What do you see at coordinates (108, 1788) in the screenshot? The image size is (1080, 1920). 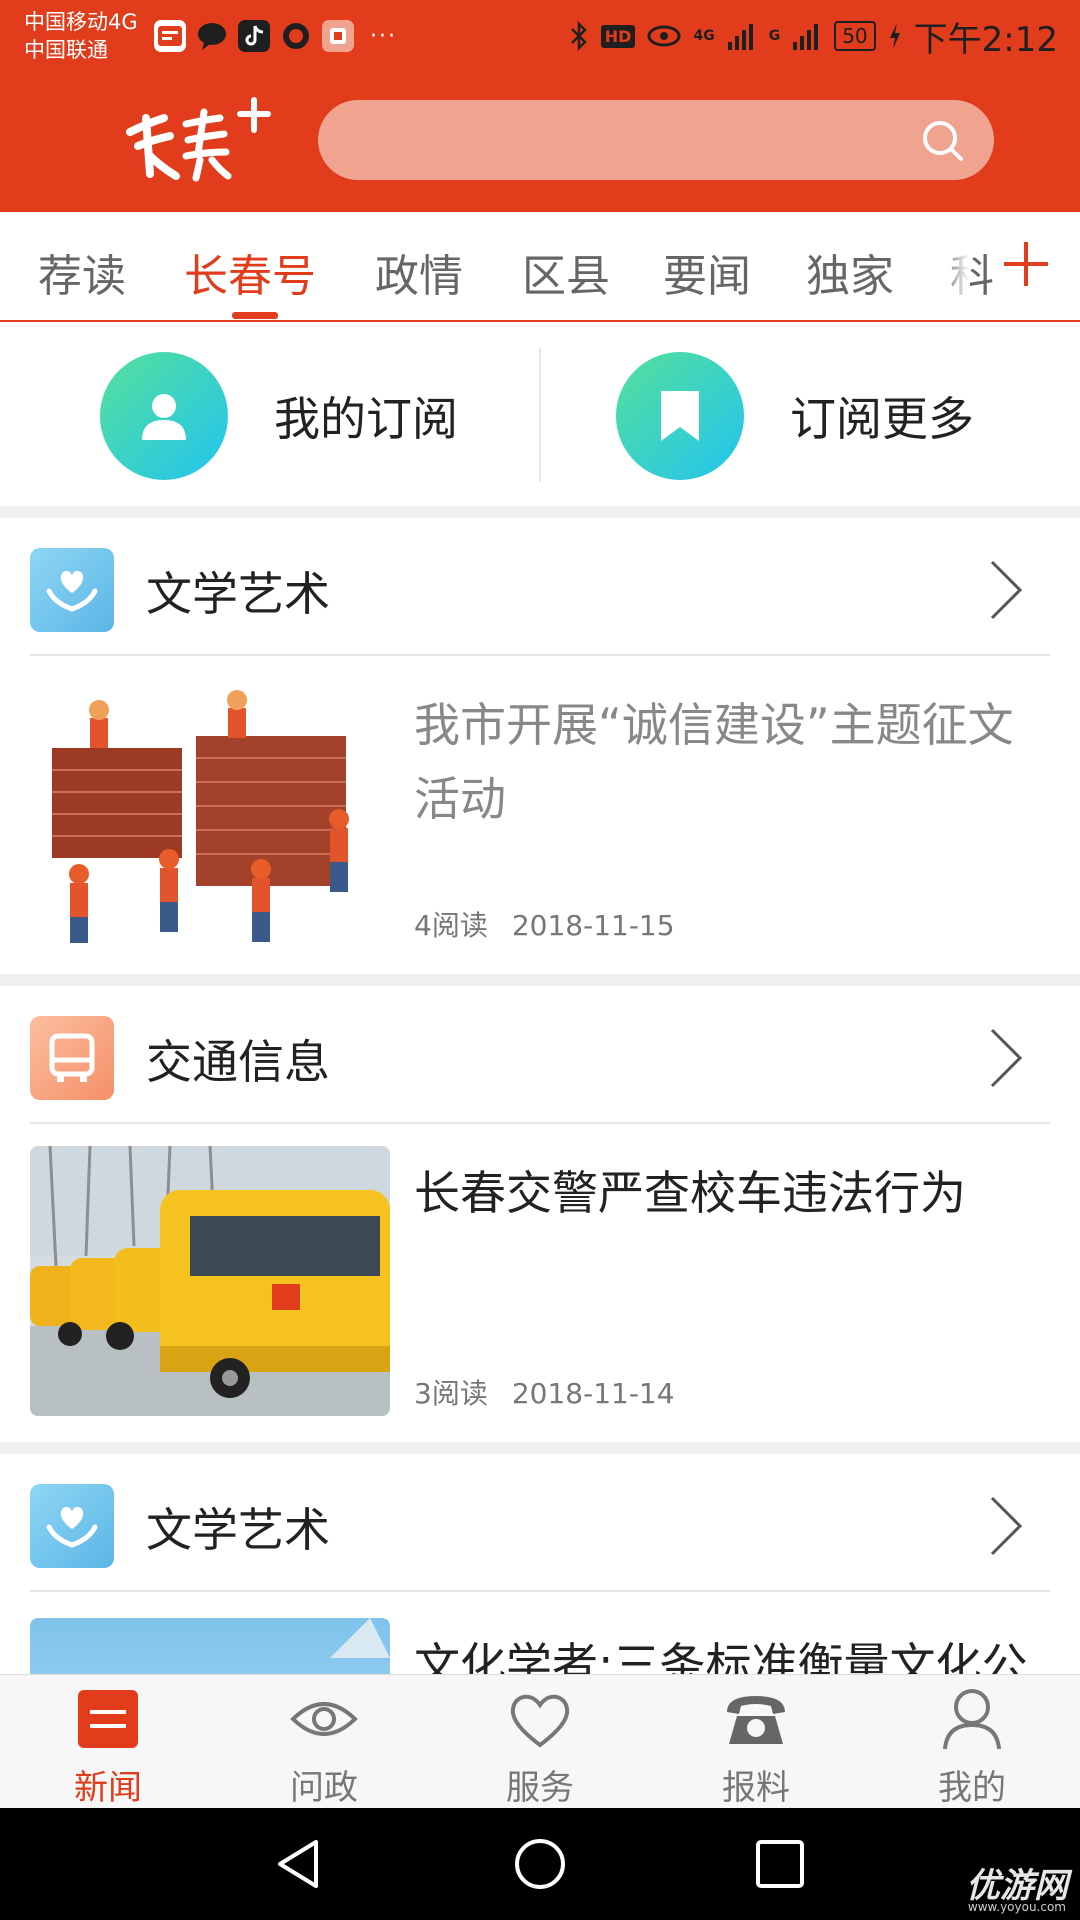 I see `nav-label: 新闻` at bounding box center [108, 1788].